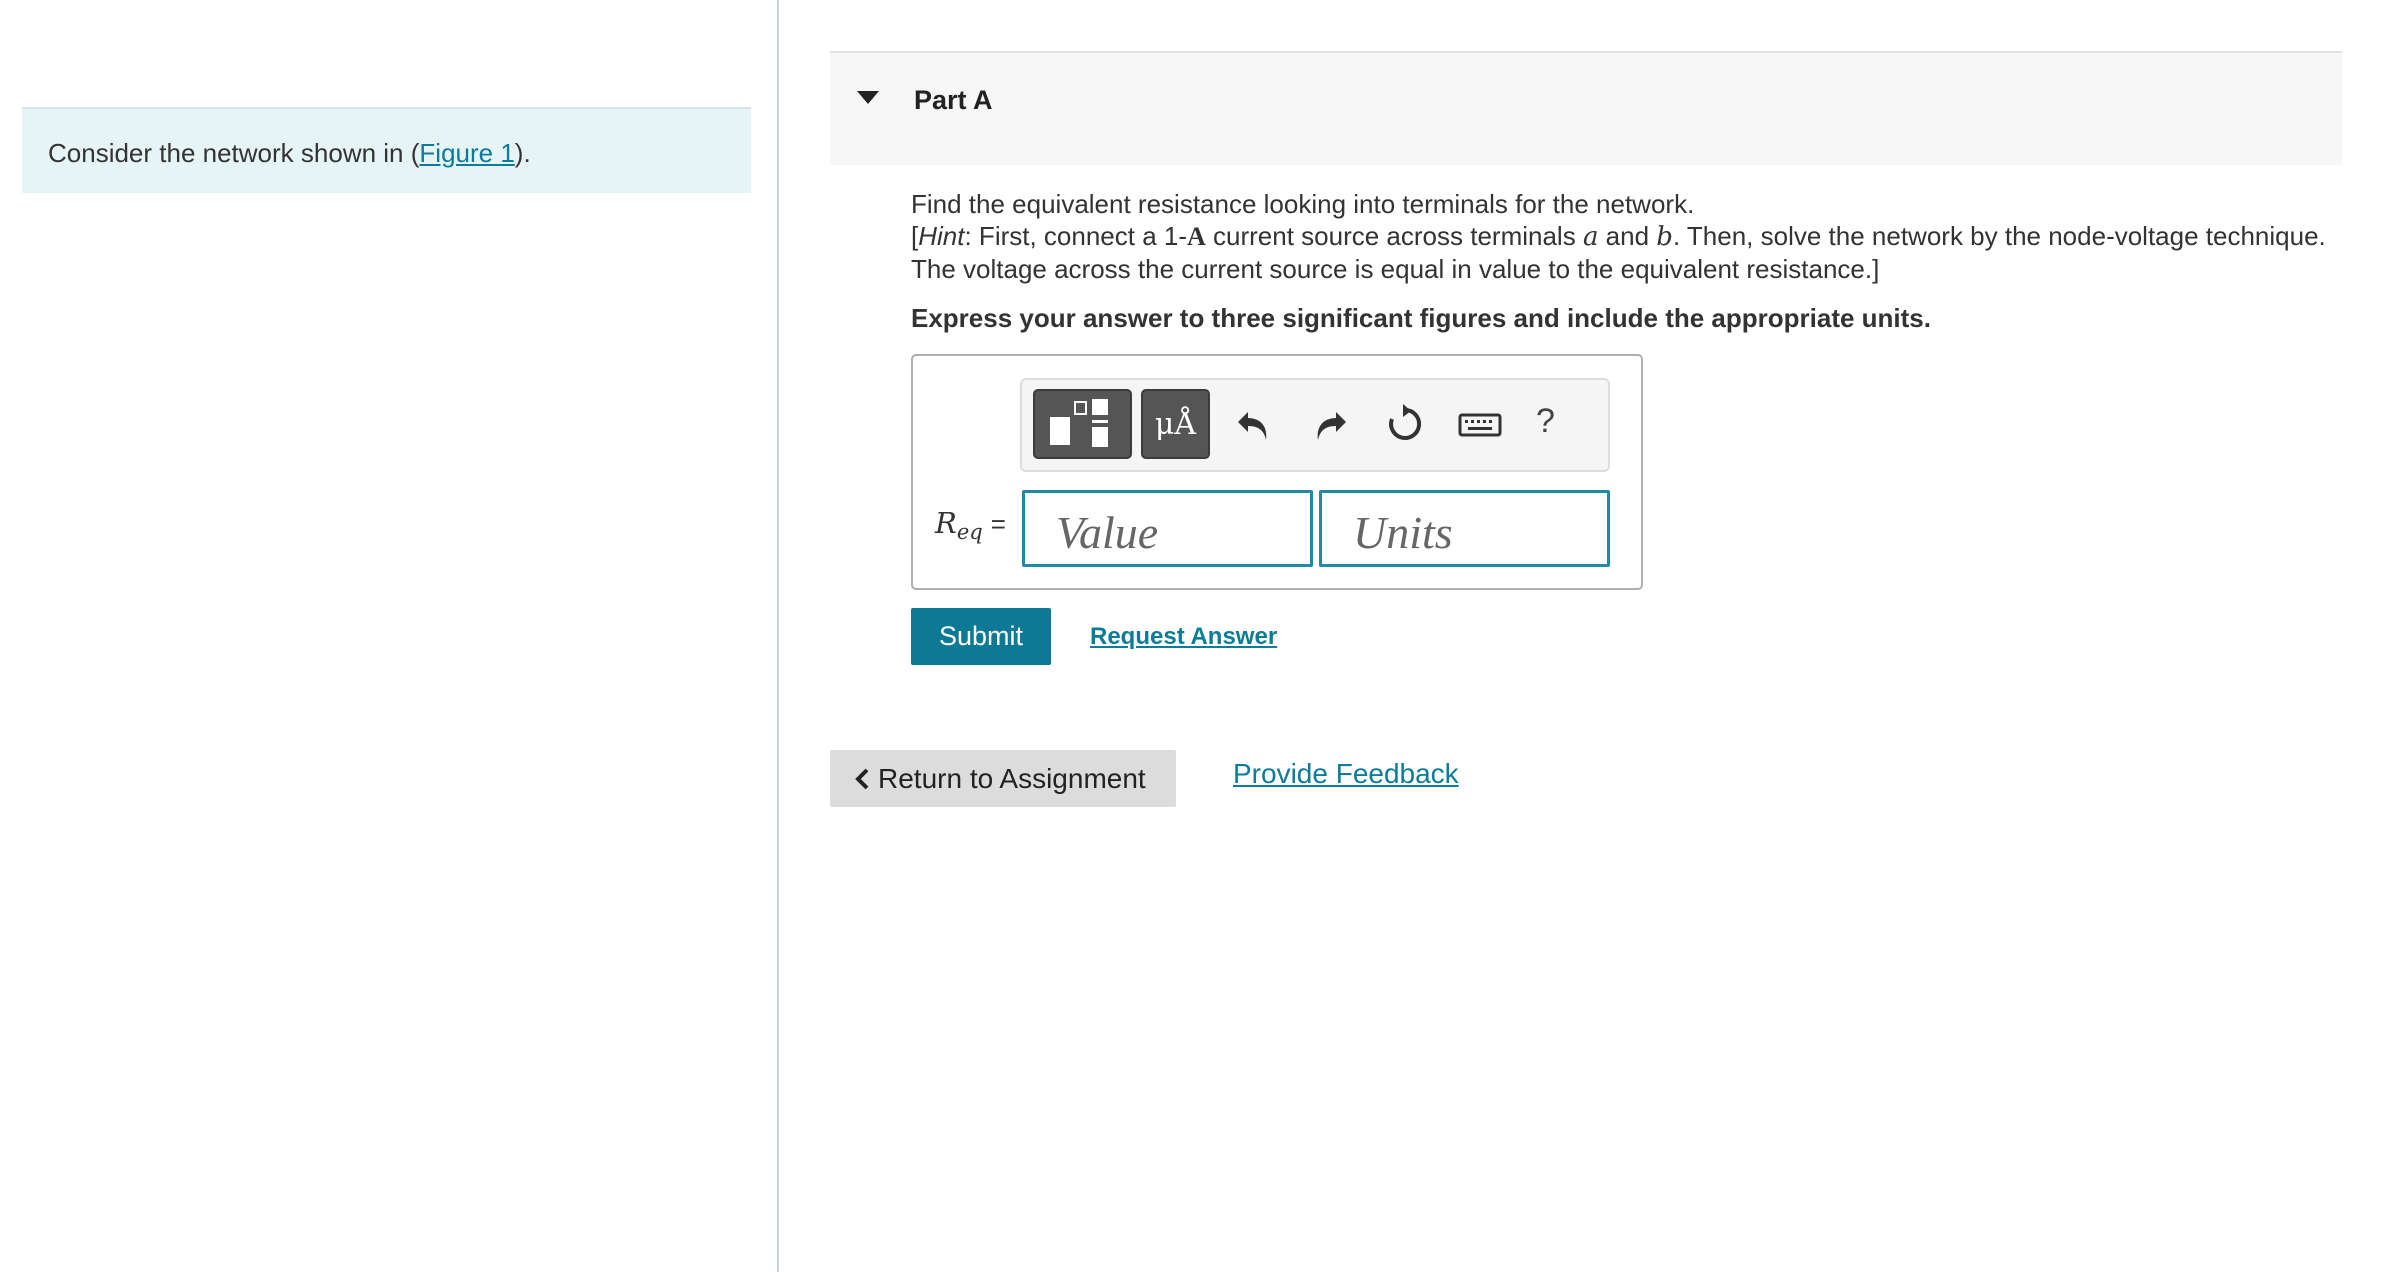  I want to click on return-label: Return to Assignment, so click(1012, 778).